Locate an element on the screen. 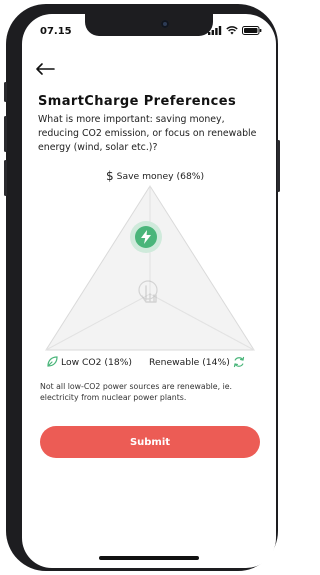 This screenshot has width=320, height=575. notch is located at coordinates (149, 25).